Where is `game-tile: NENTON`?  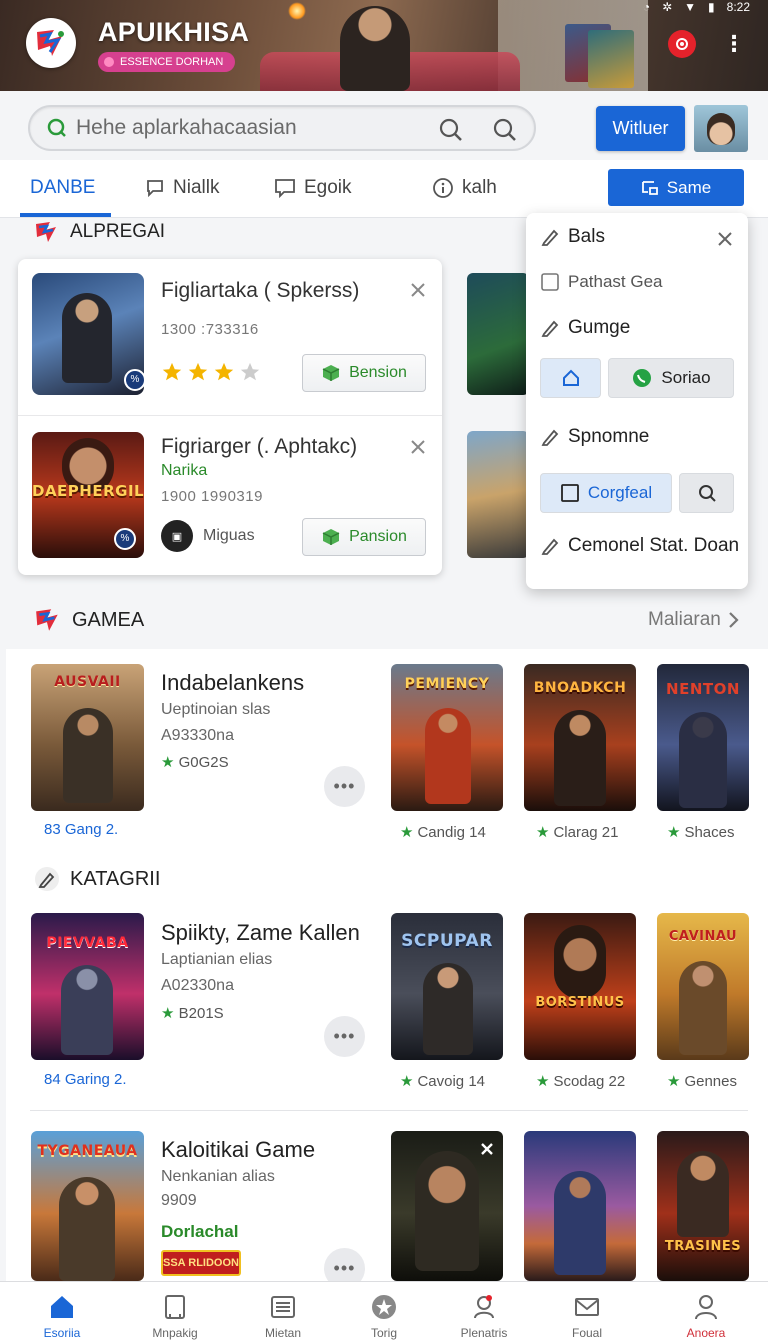 game-tile: NENTON is located at coordinates (703, 737).